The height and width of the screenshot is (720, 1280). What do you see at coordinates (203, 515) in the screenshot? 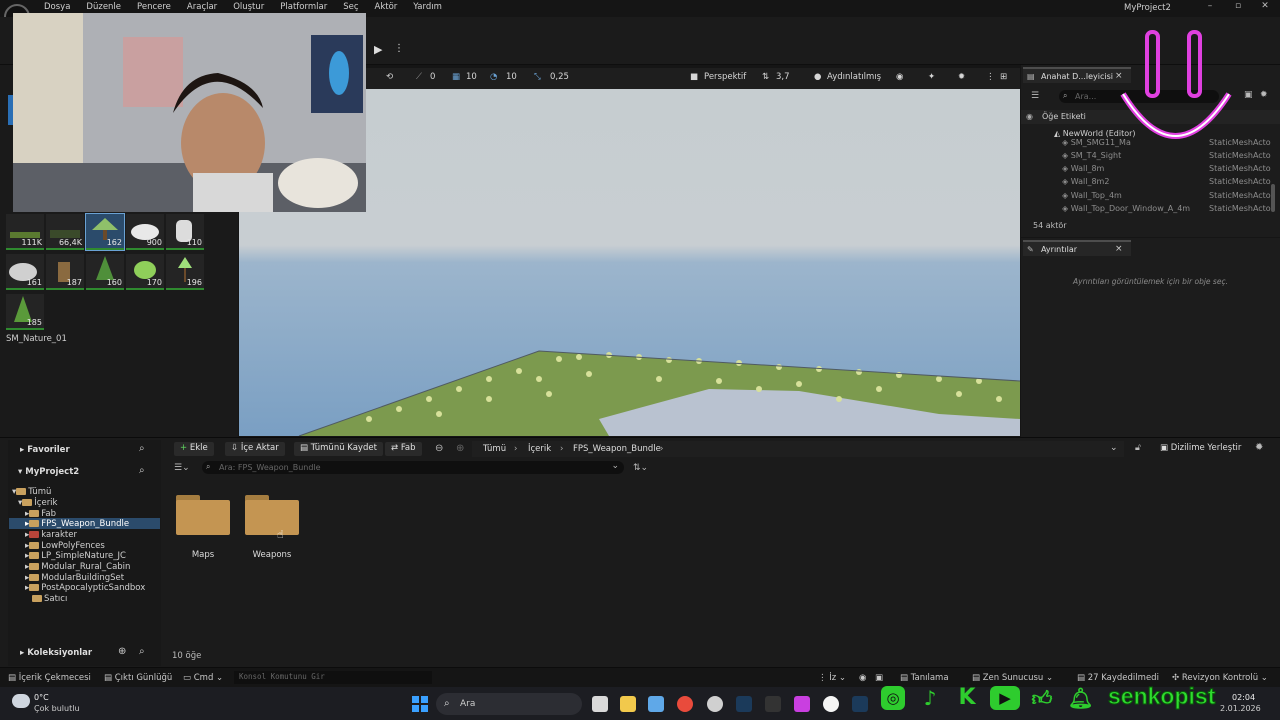
I see `folder-tile-maps` at bounding box center [203, 515].